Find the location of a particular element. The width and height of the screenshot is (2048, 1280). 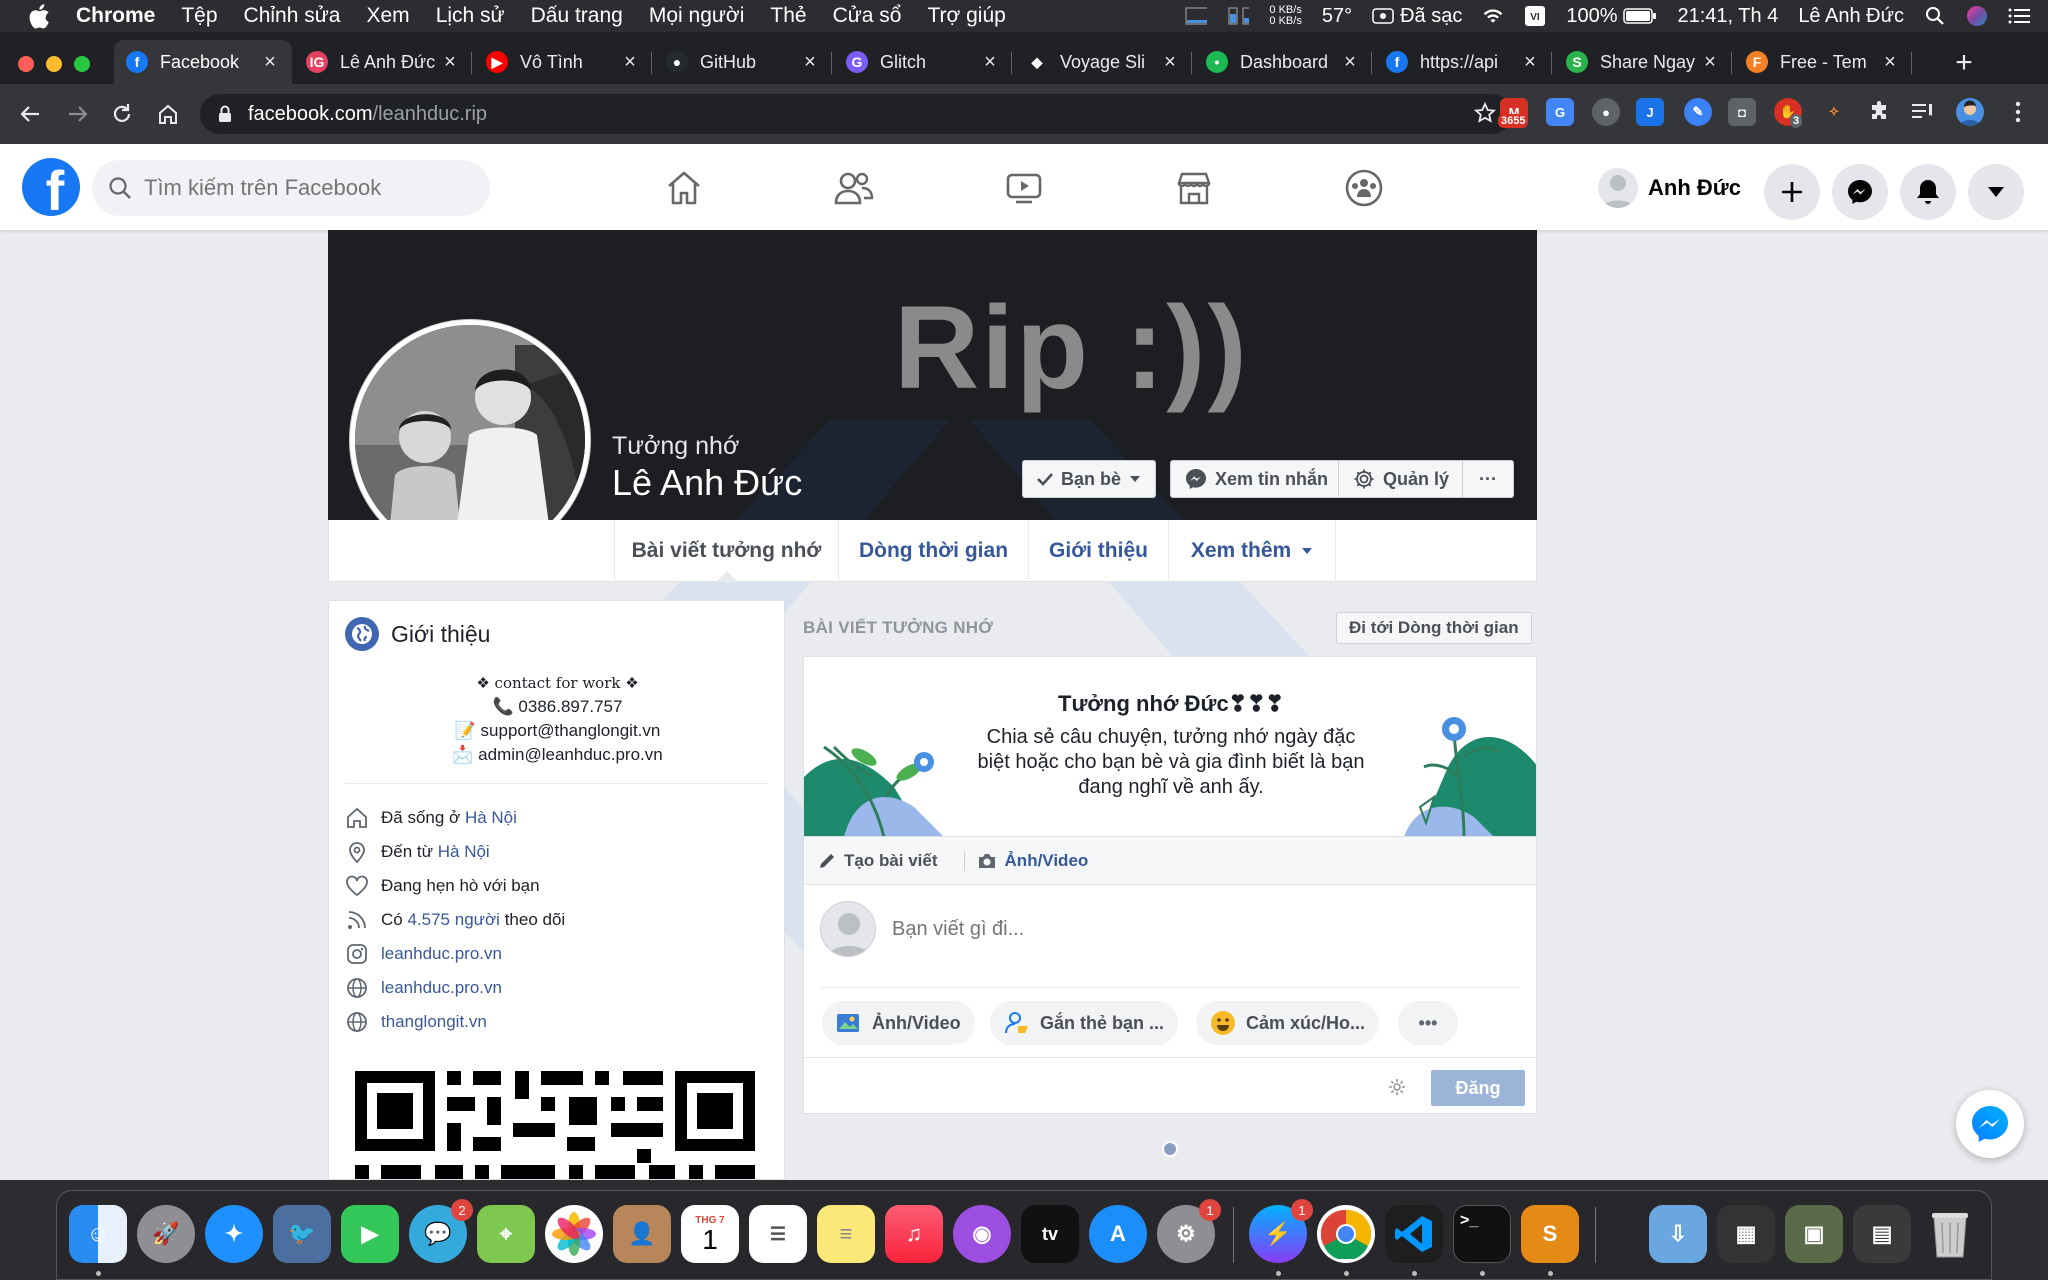

browser-tab: ▶ Vô Tình × is located at coordinates (563, 62).